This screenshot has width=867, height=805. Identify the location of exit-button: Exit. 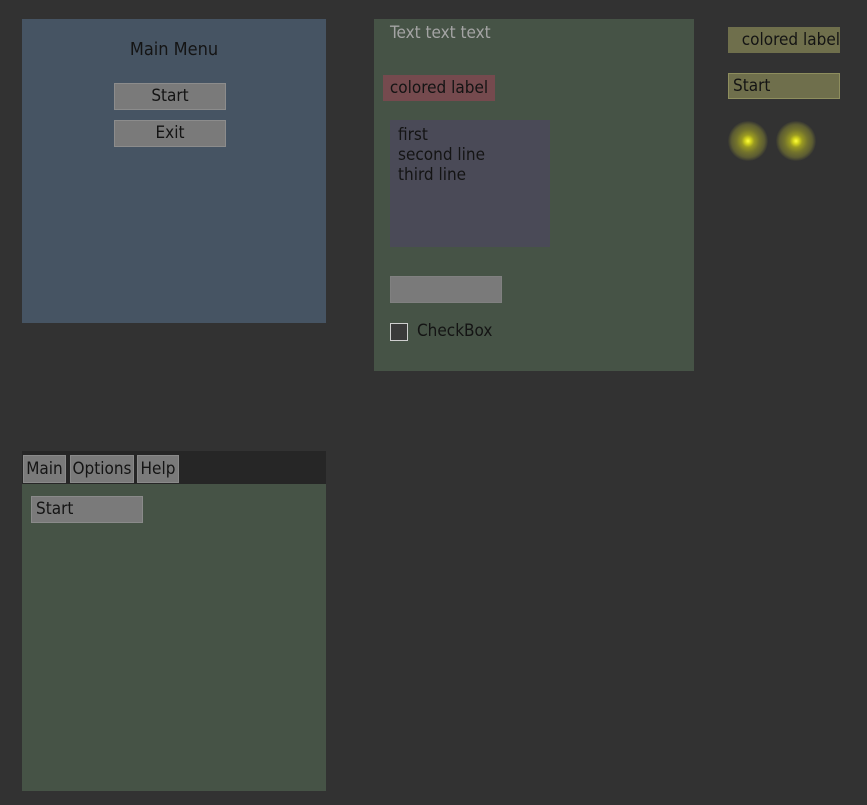
(170, 133).